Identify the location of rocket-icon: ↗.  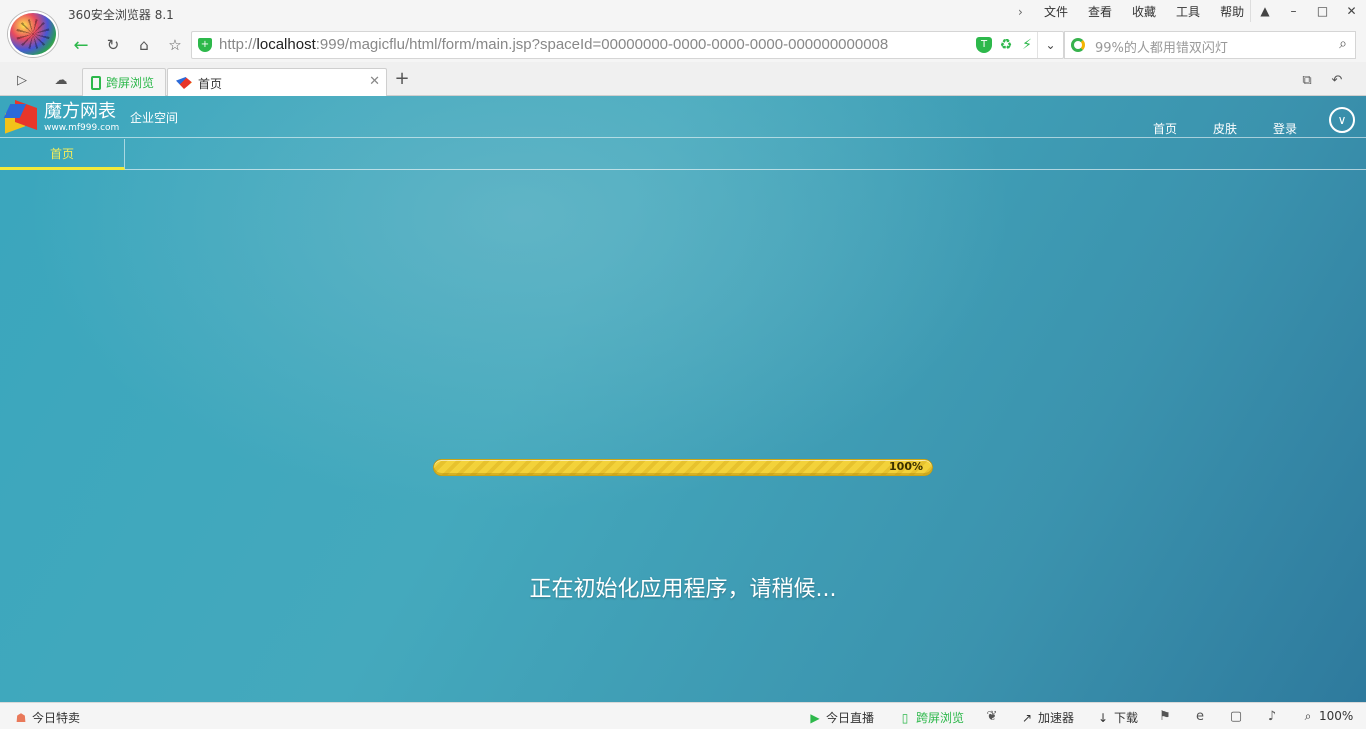
(1027, 717).